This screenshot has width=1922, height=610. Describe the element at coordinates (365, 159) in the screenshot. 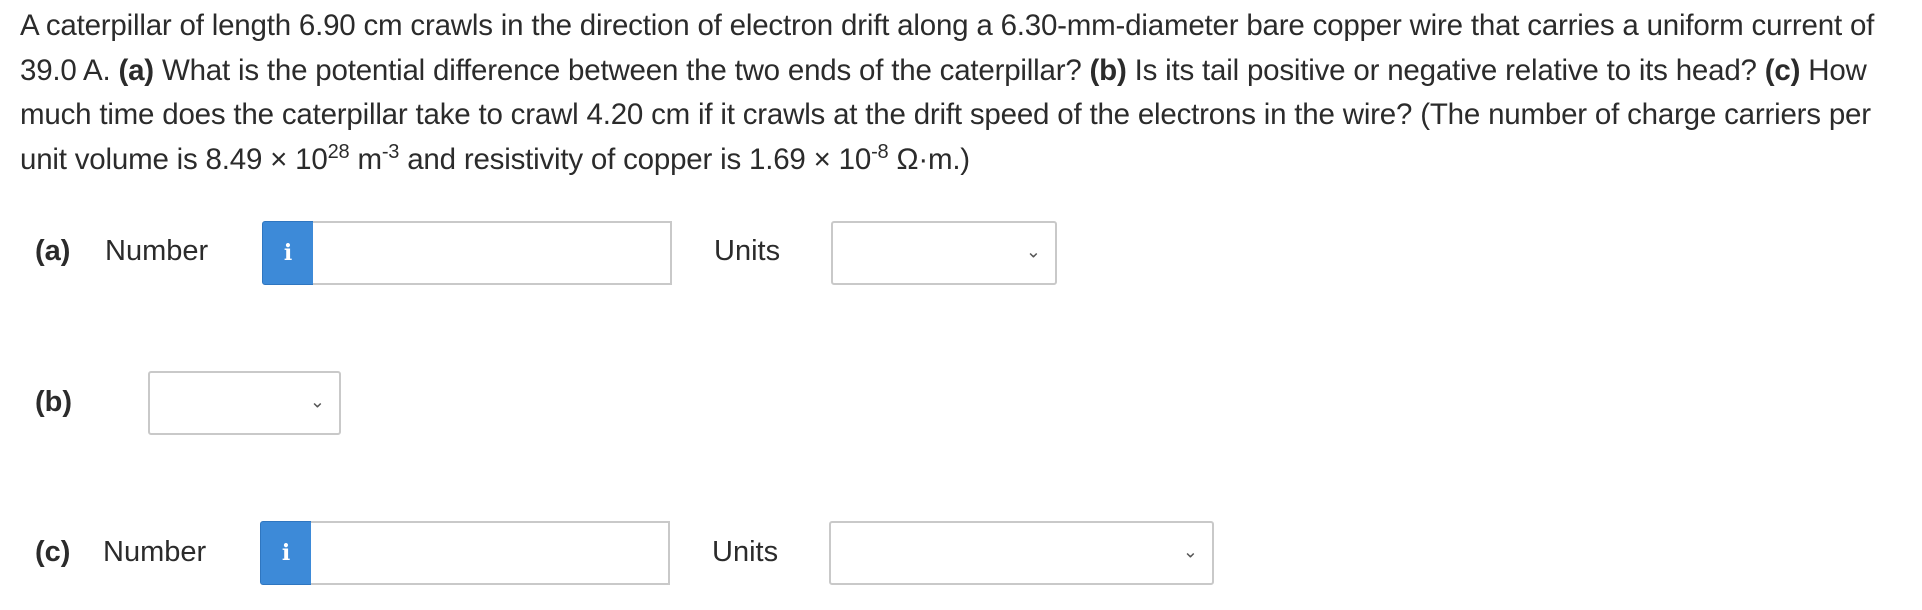

I see `constants-note-2: m` at that location.